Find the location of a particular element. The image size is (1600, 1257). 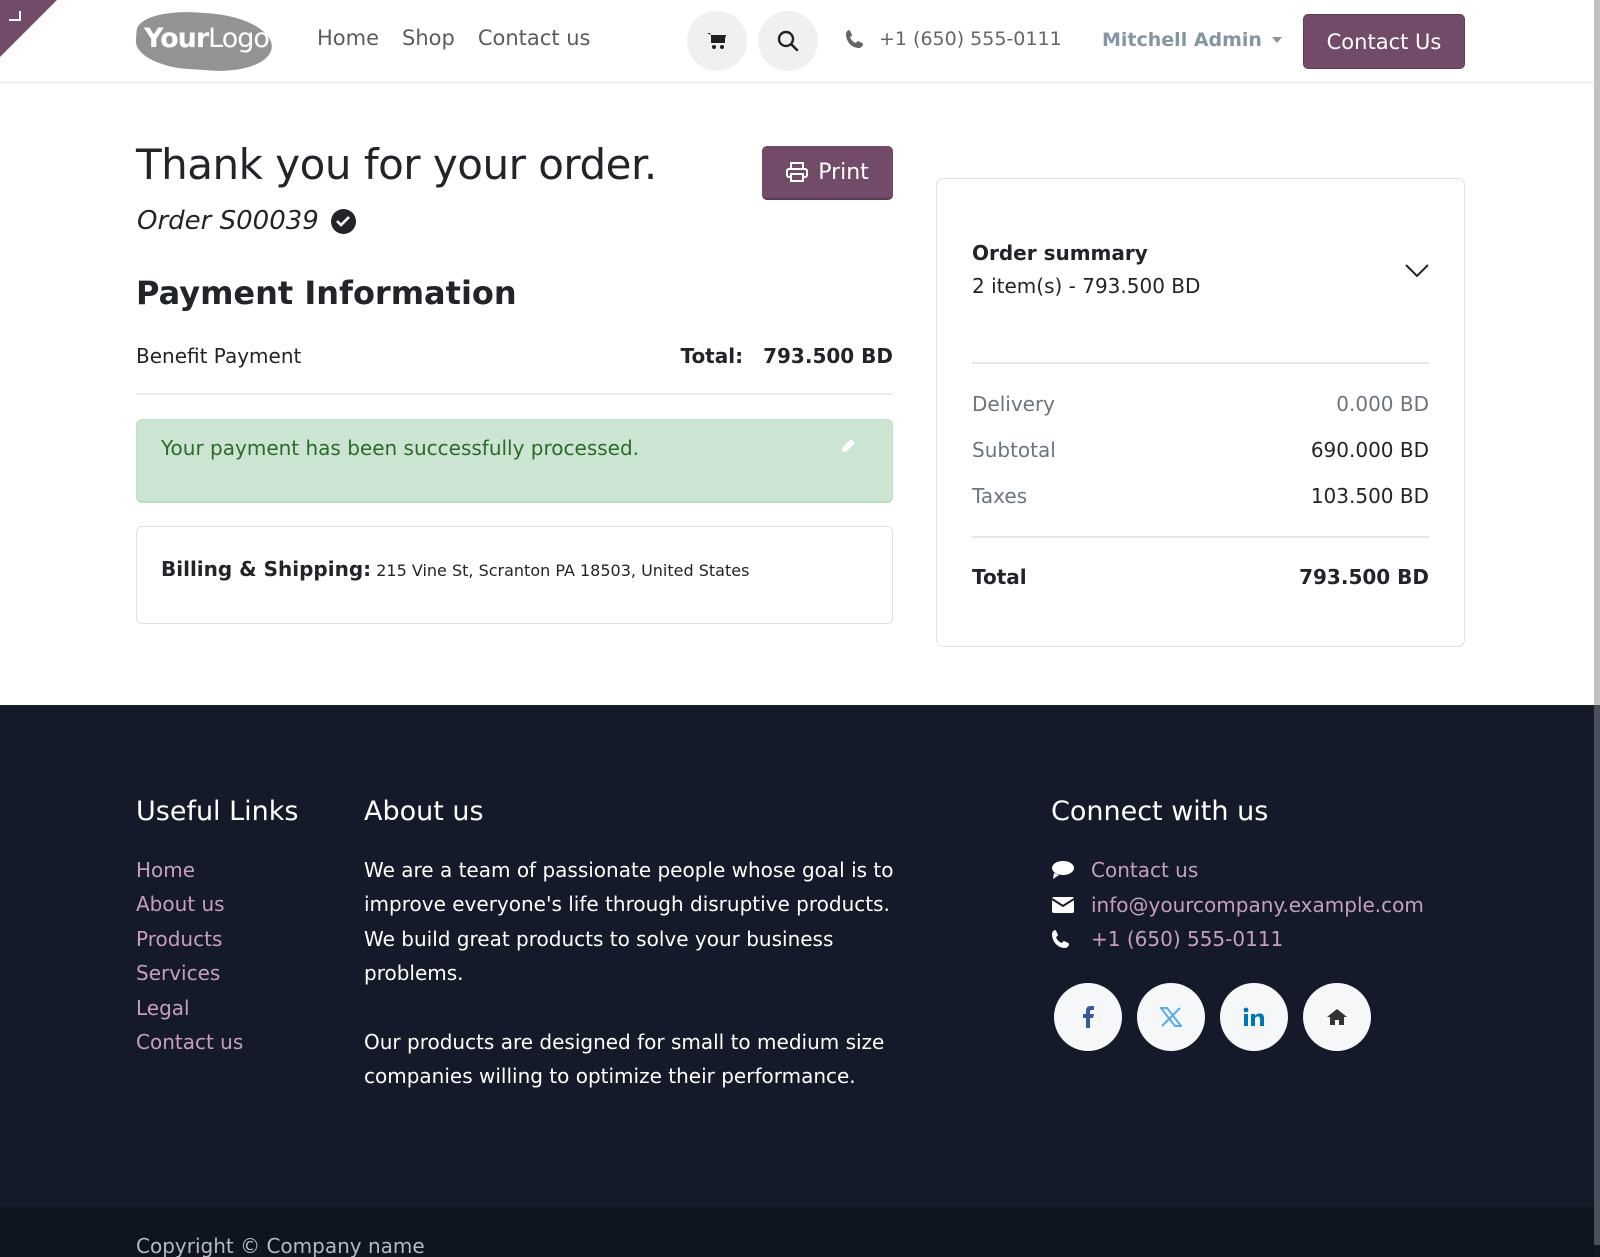

order-summary-title: Order summary is located at coordinates (1060, 253).